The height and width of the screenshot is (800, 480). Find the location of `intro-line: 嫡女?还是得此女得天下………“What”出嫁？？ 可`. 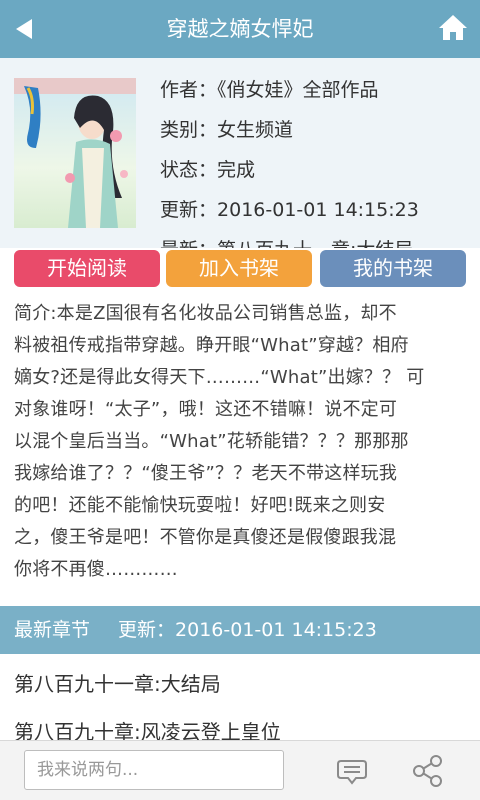

intro-line: 嫡女?还是得此女得天下………“What”出嫁？？ 可 is located at coordinates (219, 377).